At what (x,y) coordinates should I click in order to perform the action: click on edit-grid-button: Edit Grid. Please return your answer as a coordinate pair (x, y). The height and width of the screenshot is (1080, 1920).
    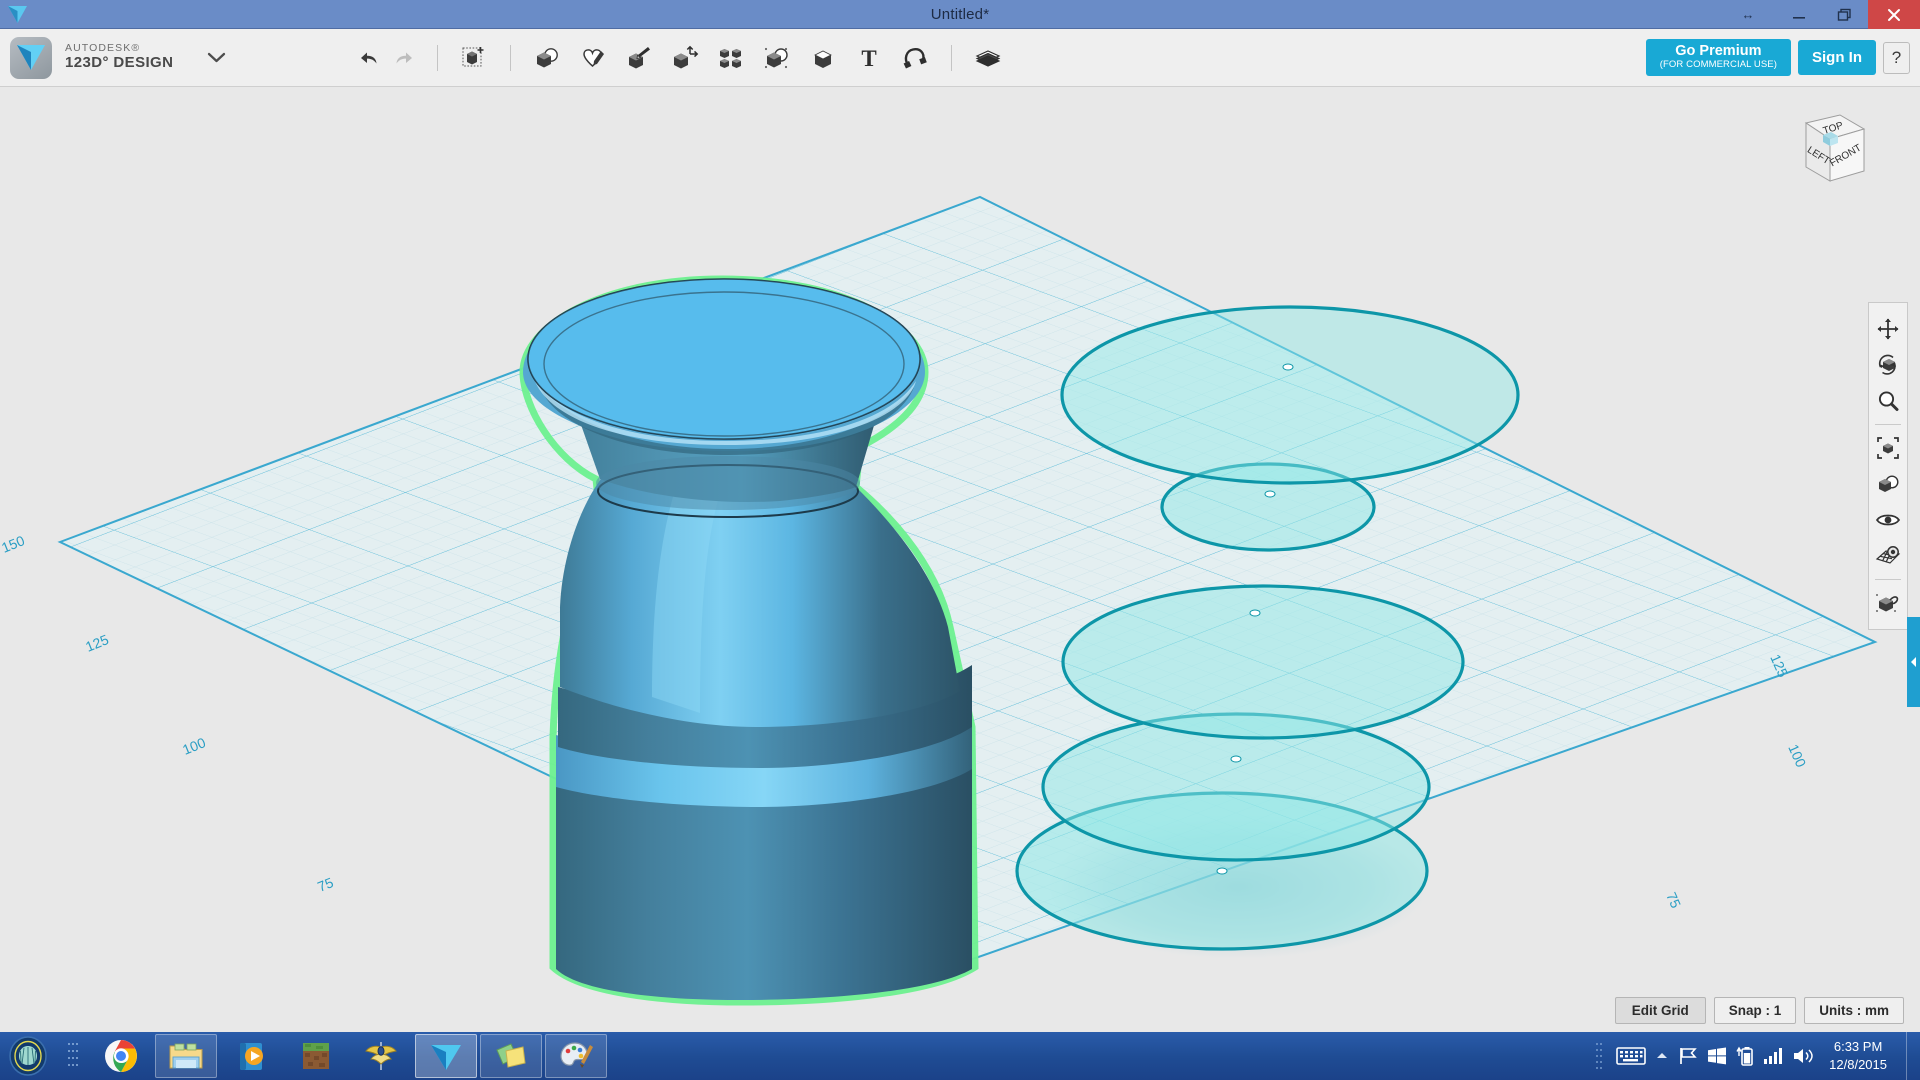
    Looking at the image, I should click on (1660, 1010).